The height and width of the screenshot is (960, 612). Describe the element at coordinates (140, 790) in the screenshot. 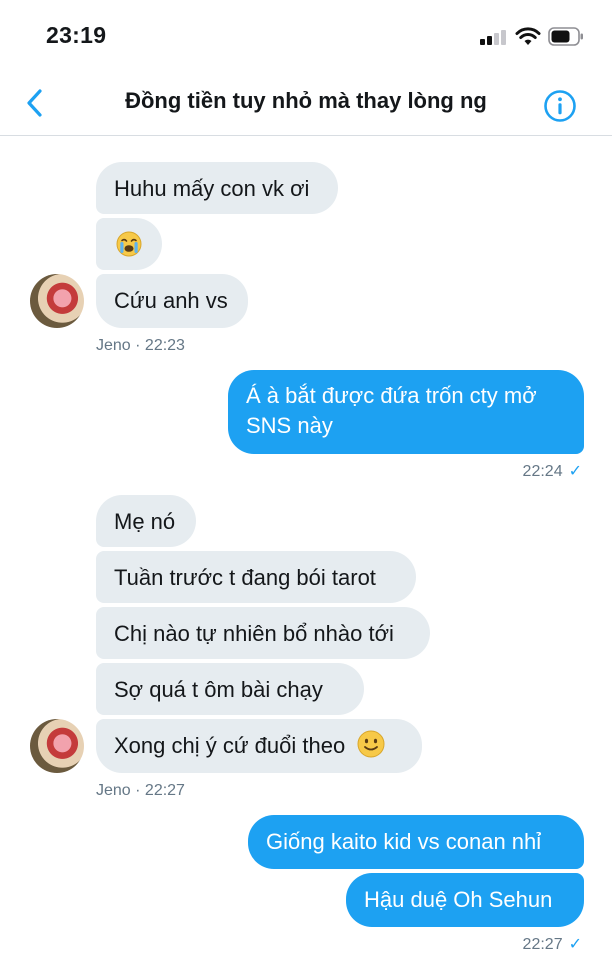

I see `message-meta: Jeno · 22:27` at that location.